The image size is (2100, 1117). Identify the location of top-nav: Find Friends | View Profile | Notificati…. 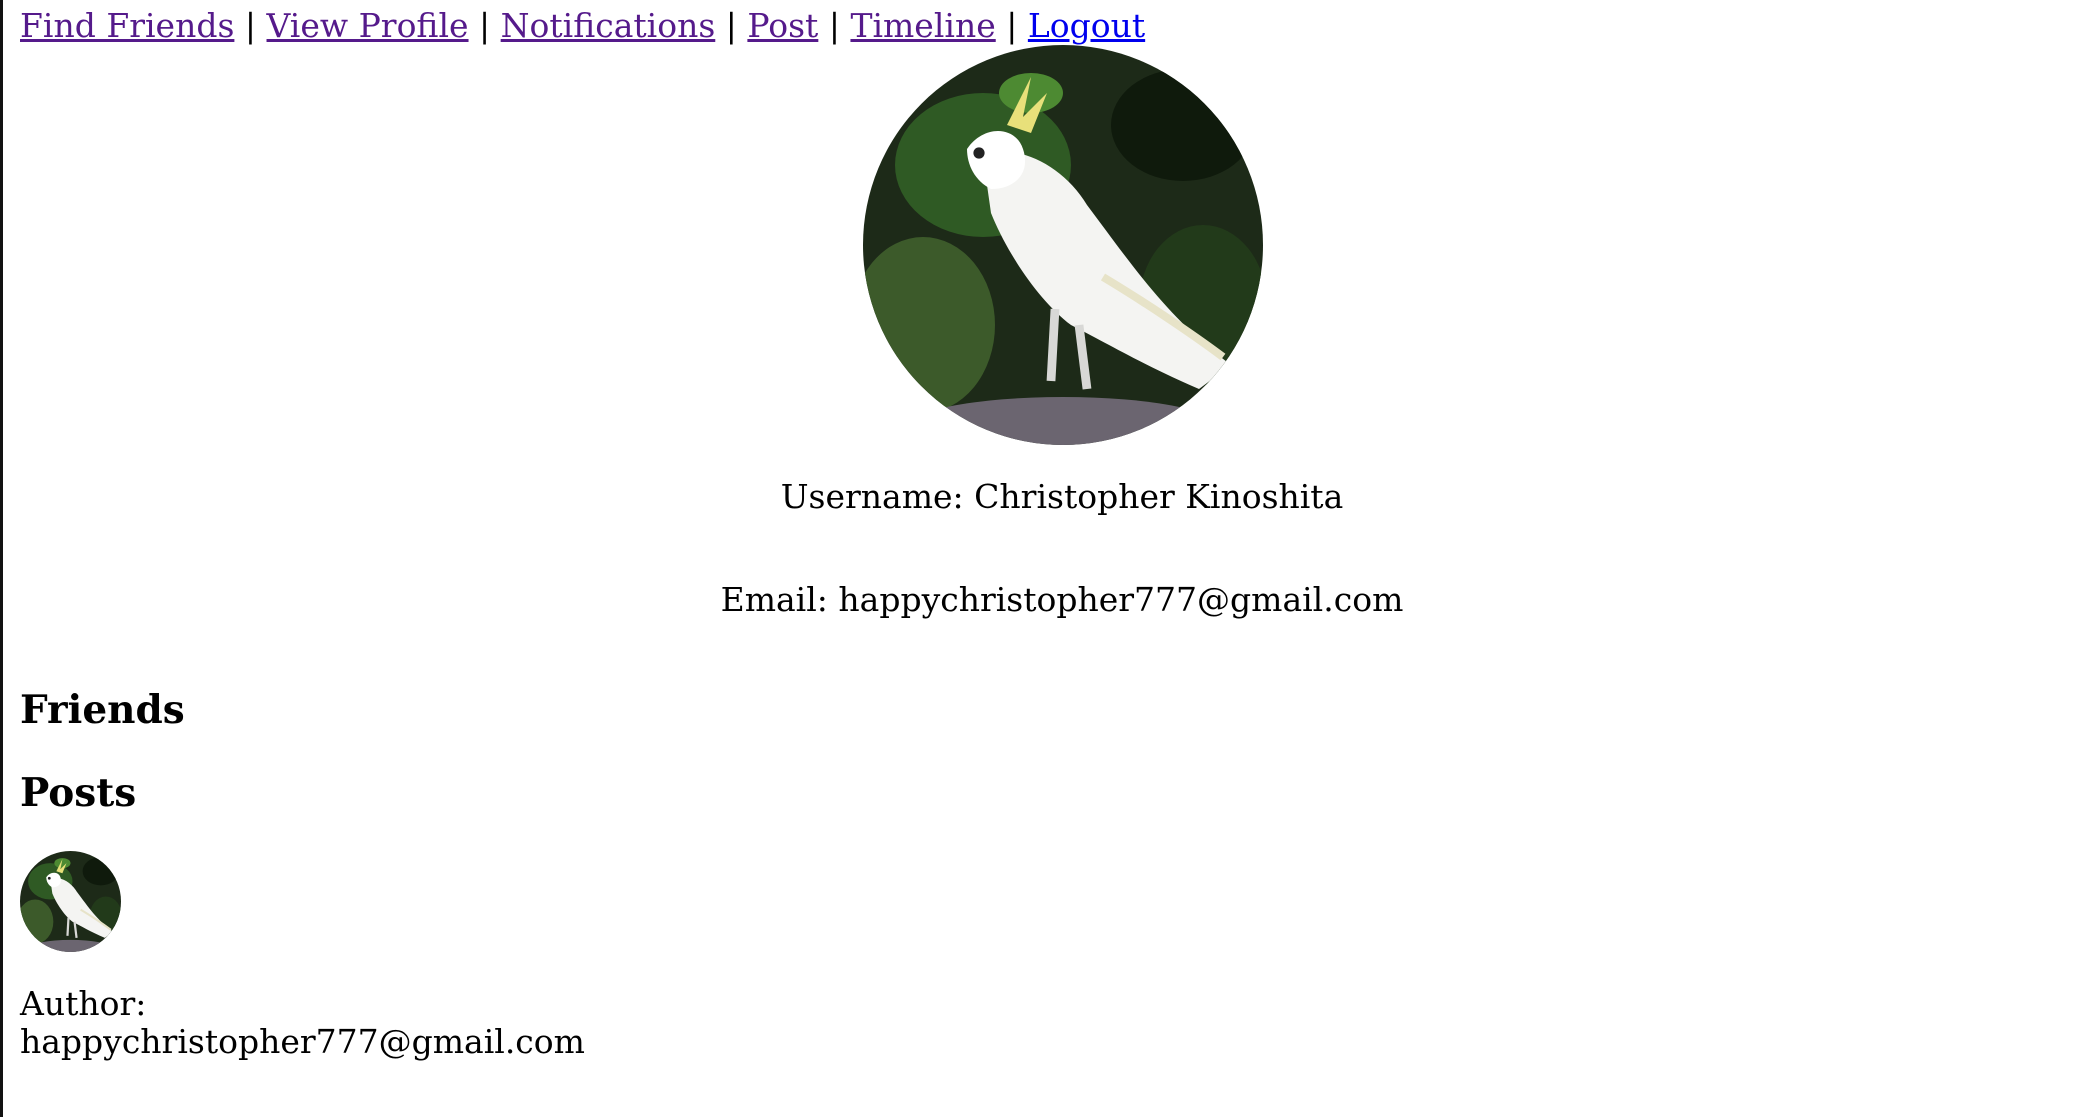
(582, 26).